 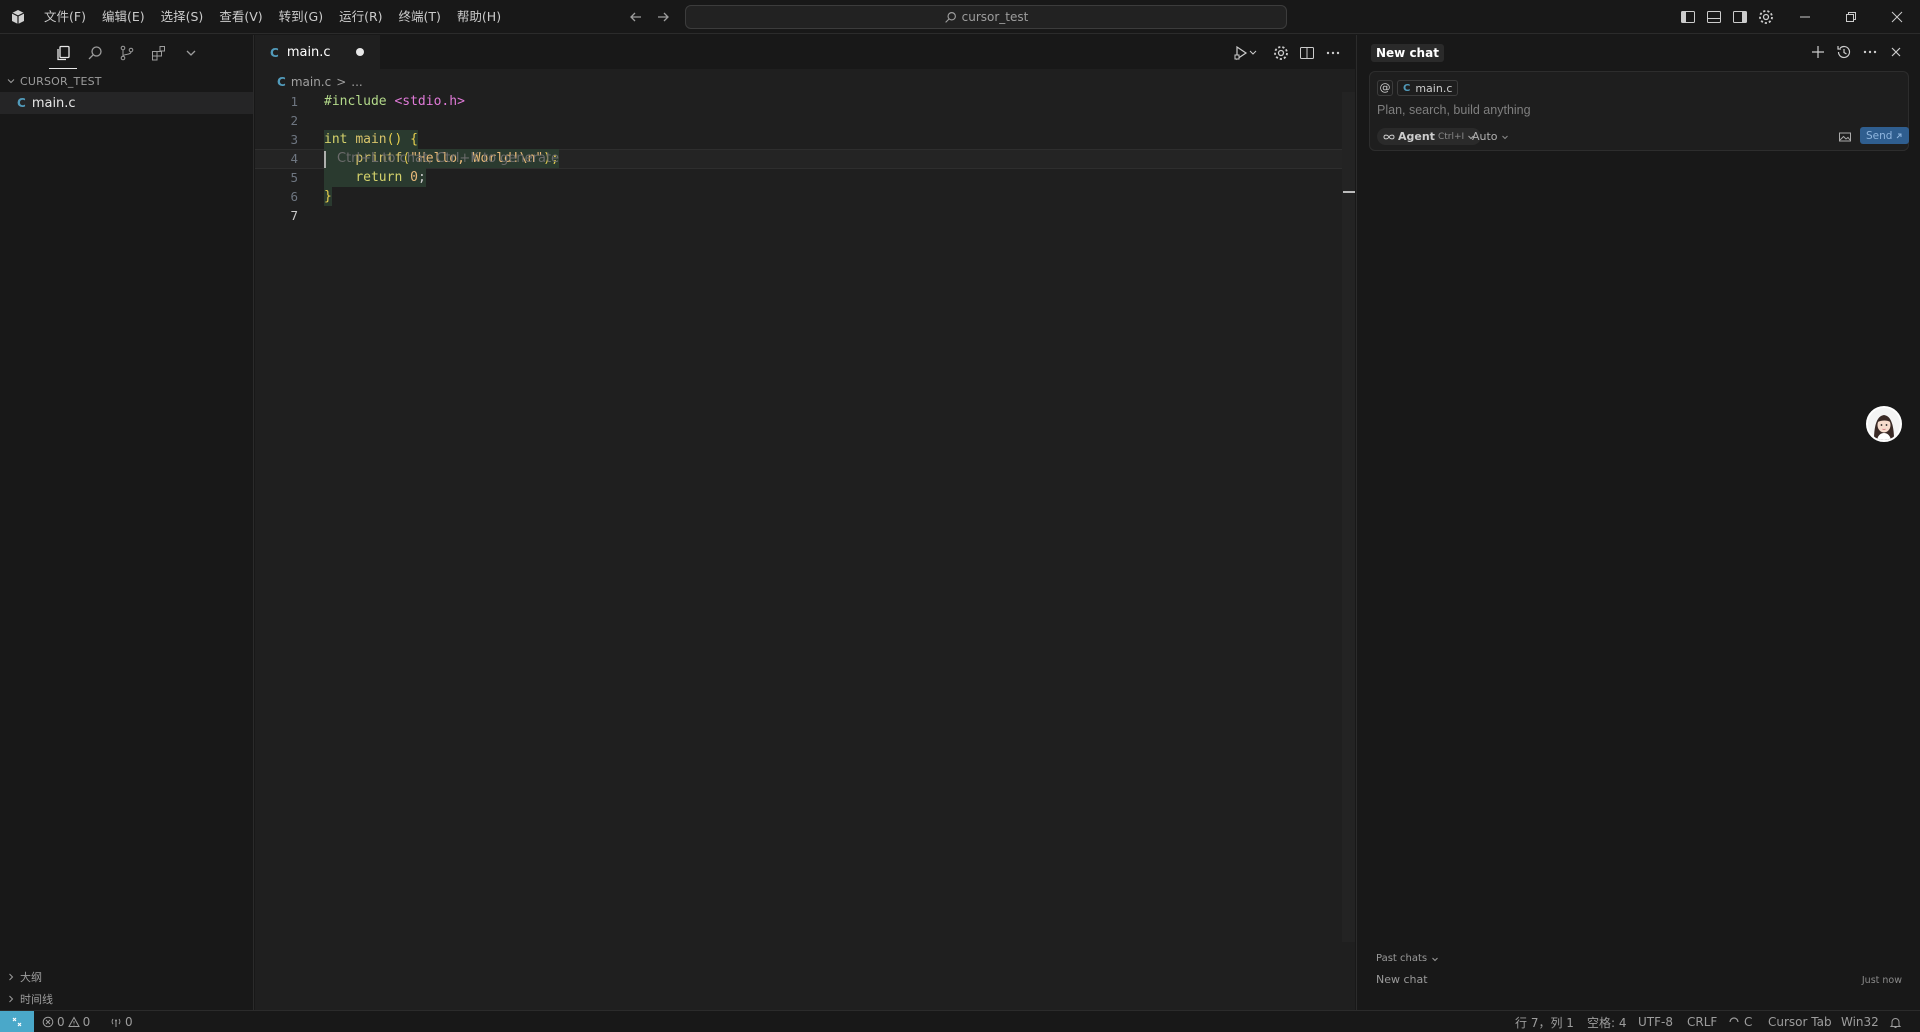 What do you see at coordinates (1402, 979) in the screenshot?
I see `past-chat-item: New chat` at bounding box center [1402, 979].